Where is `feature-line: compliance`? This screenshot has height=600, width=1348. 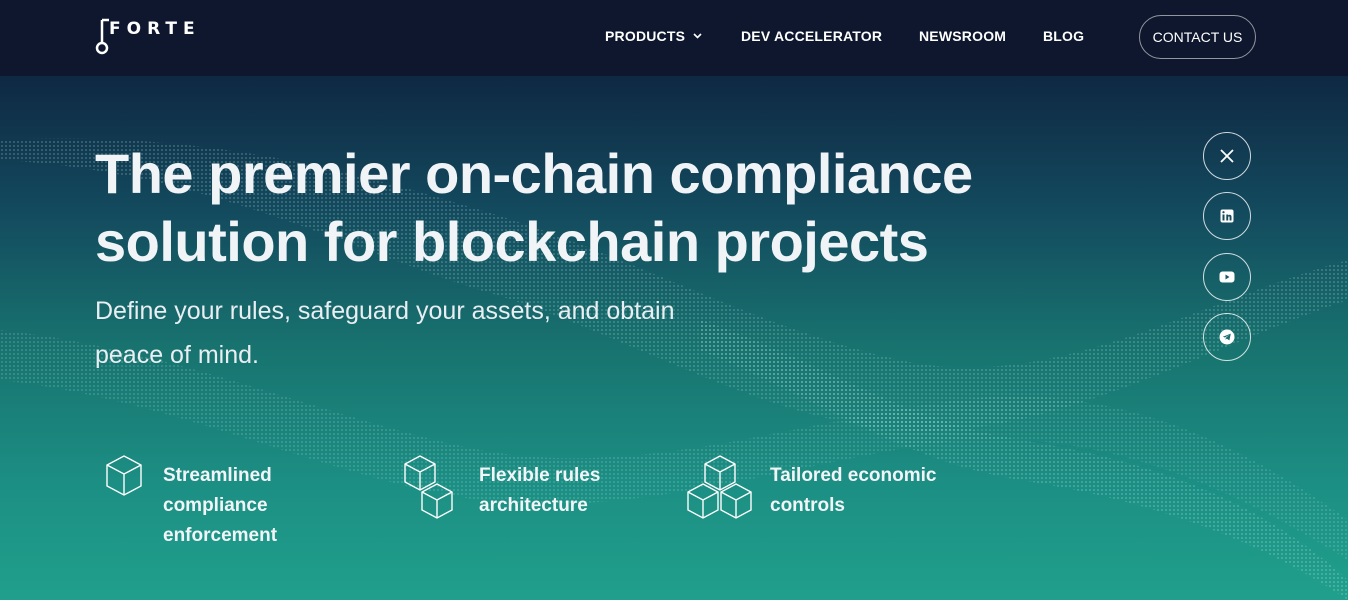
feature-line: compliance is located at coordinates (215, 505).